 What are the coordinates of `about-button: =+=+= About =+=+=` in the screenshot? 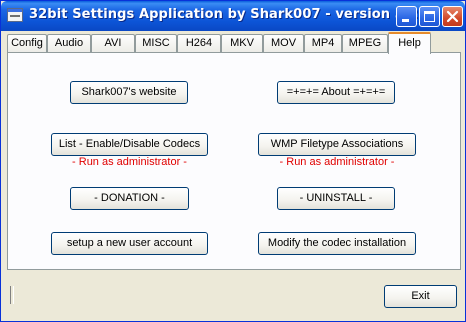 It's located at (336, 92).